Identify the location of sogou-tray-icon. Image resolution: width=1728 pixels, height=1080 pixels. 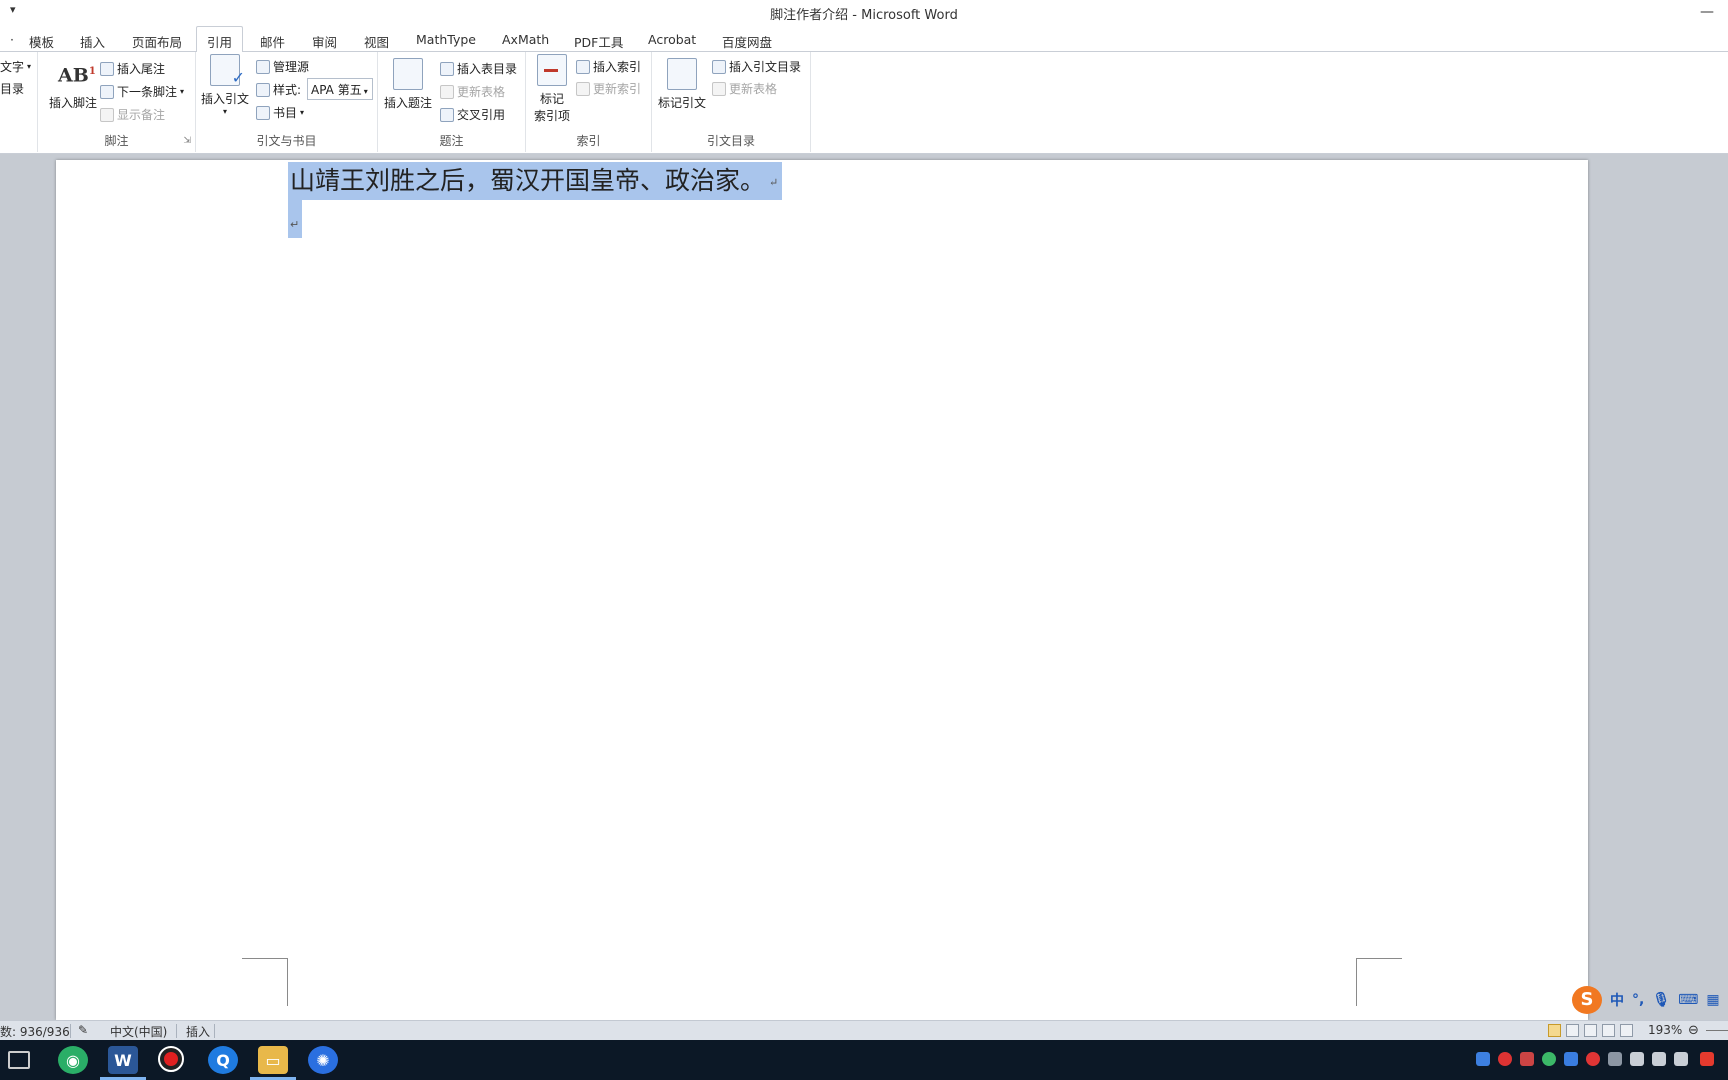
(1707, 1059).